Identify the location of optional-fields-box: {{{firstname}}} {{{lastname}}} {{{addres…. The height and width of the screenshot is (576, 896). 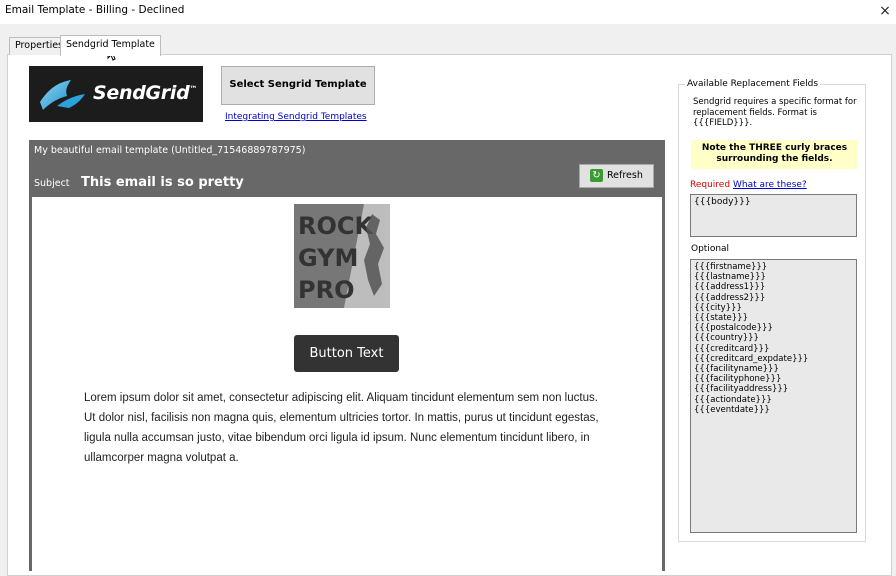
(773, 396).